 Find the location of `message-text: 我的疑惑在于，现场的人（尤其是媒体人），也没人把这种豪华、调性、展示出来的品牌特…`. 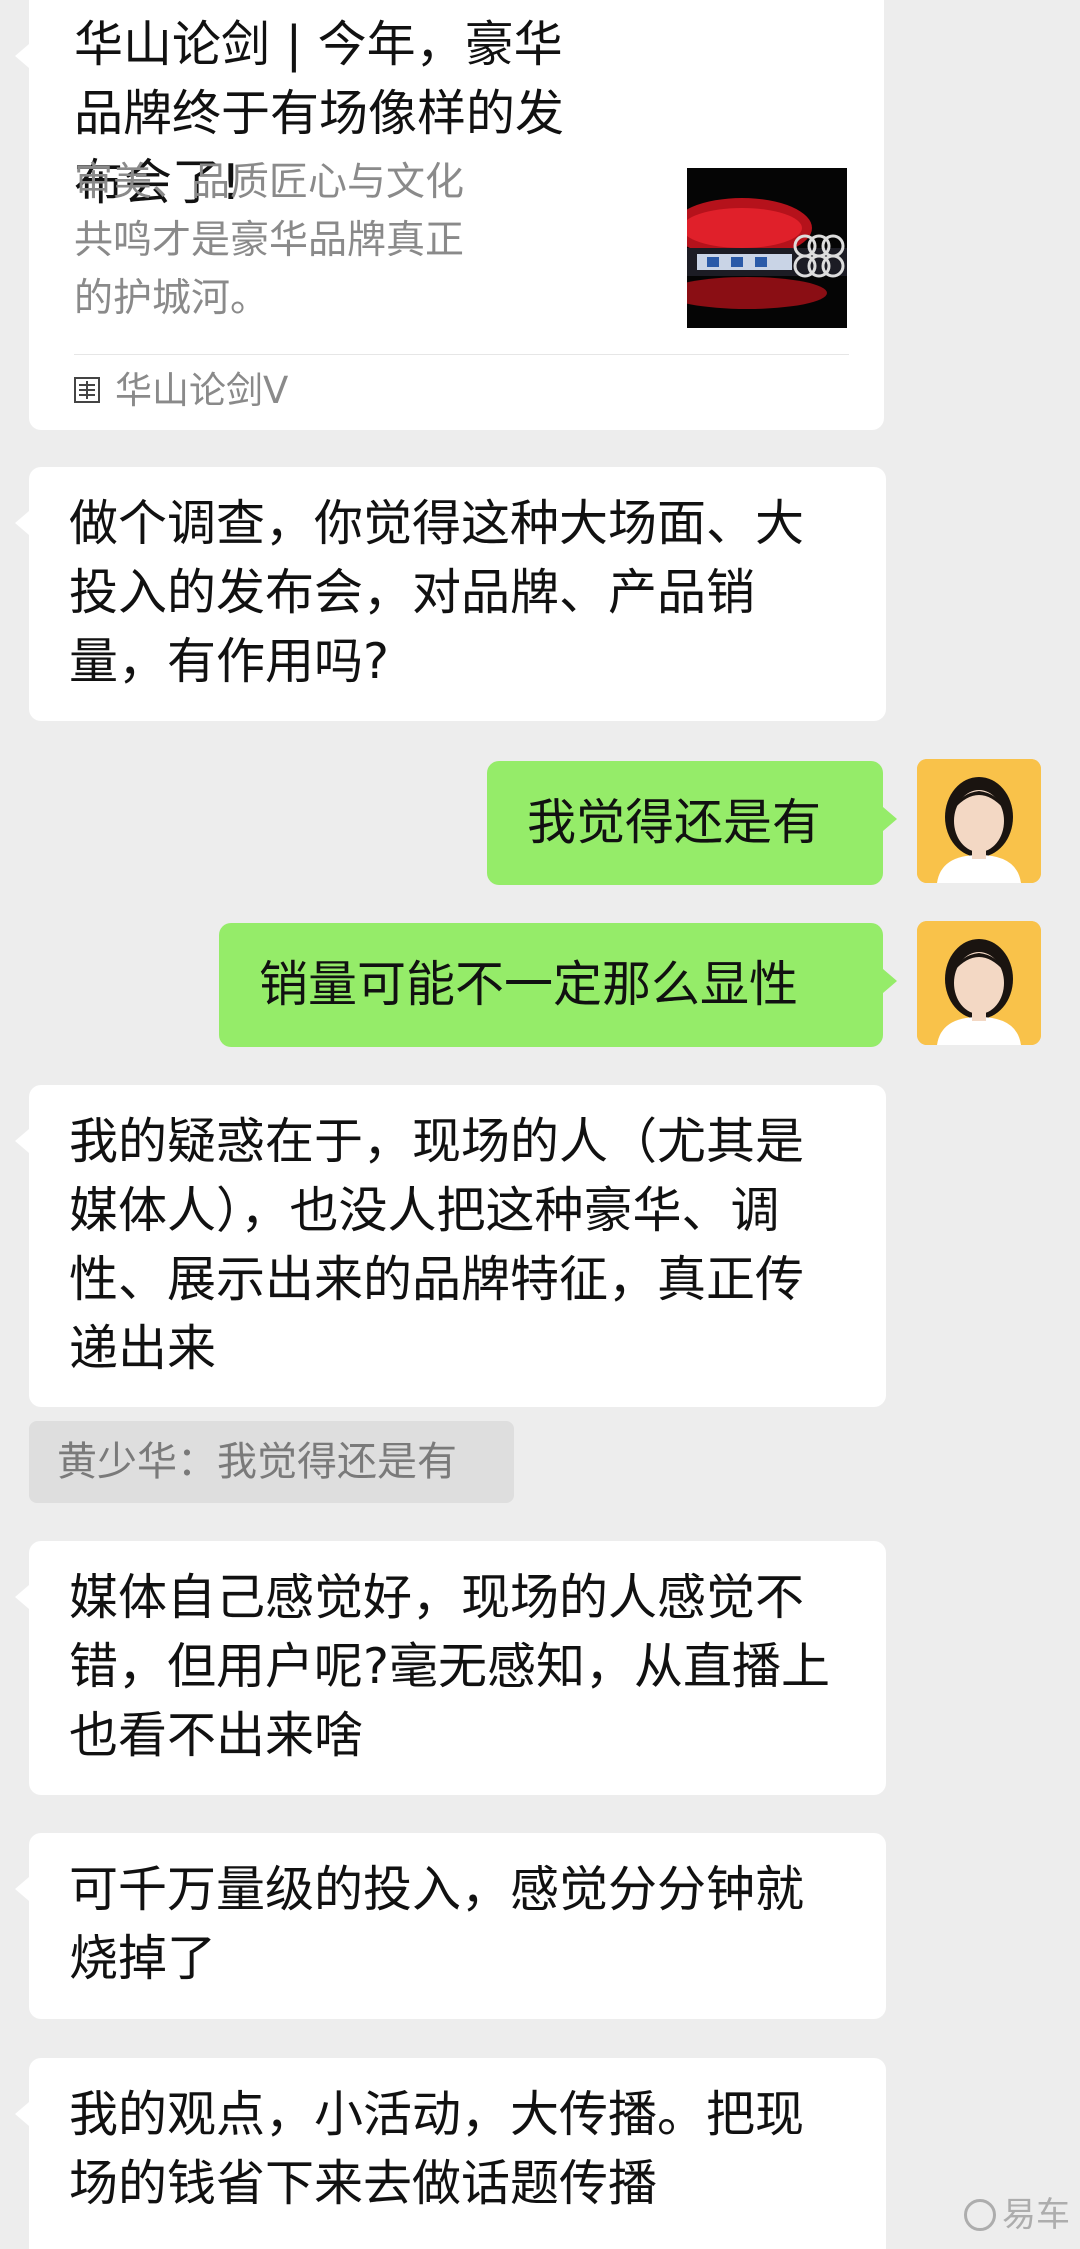

message-text: 我的疑惑在于，现场的人（尤其是媒体人），也没人把这种豪华、调性、展示出来的品牌特… is located at coordinates (437, 1245).